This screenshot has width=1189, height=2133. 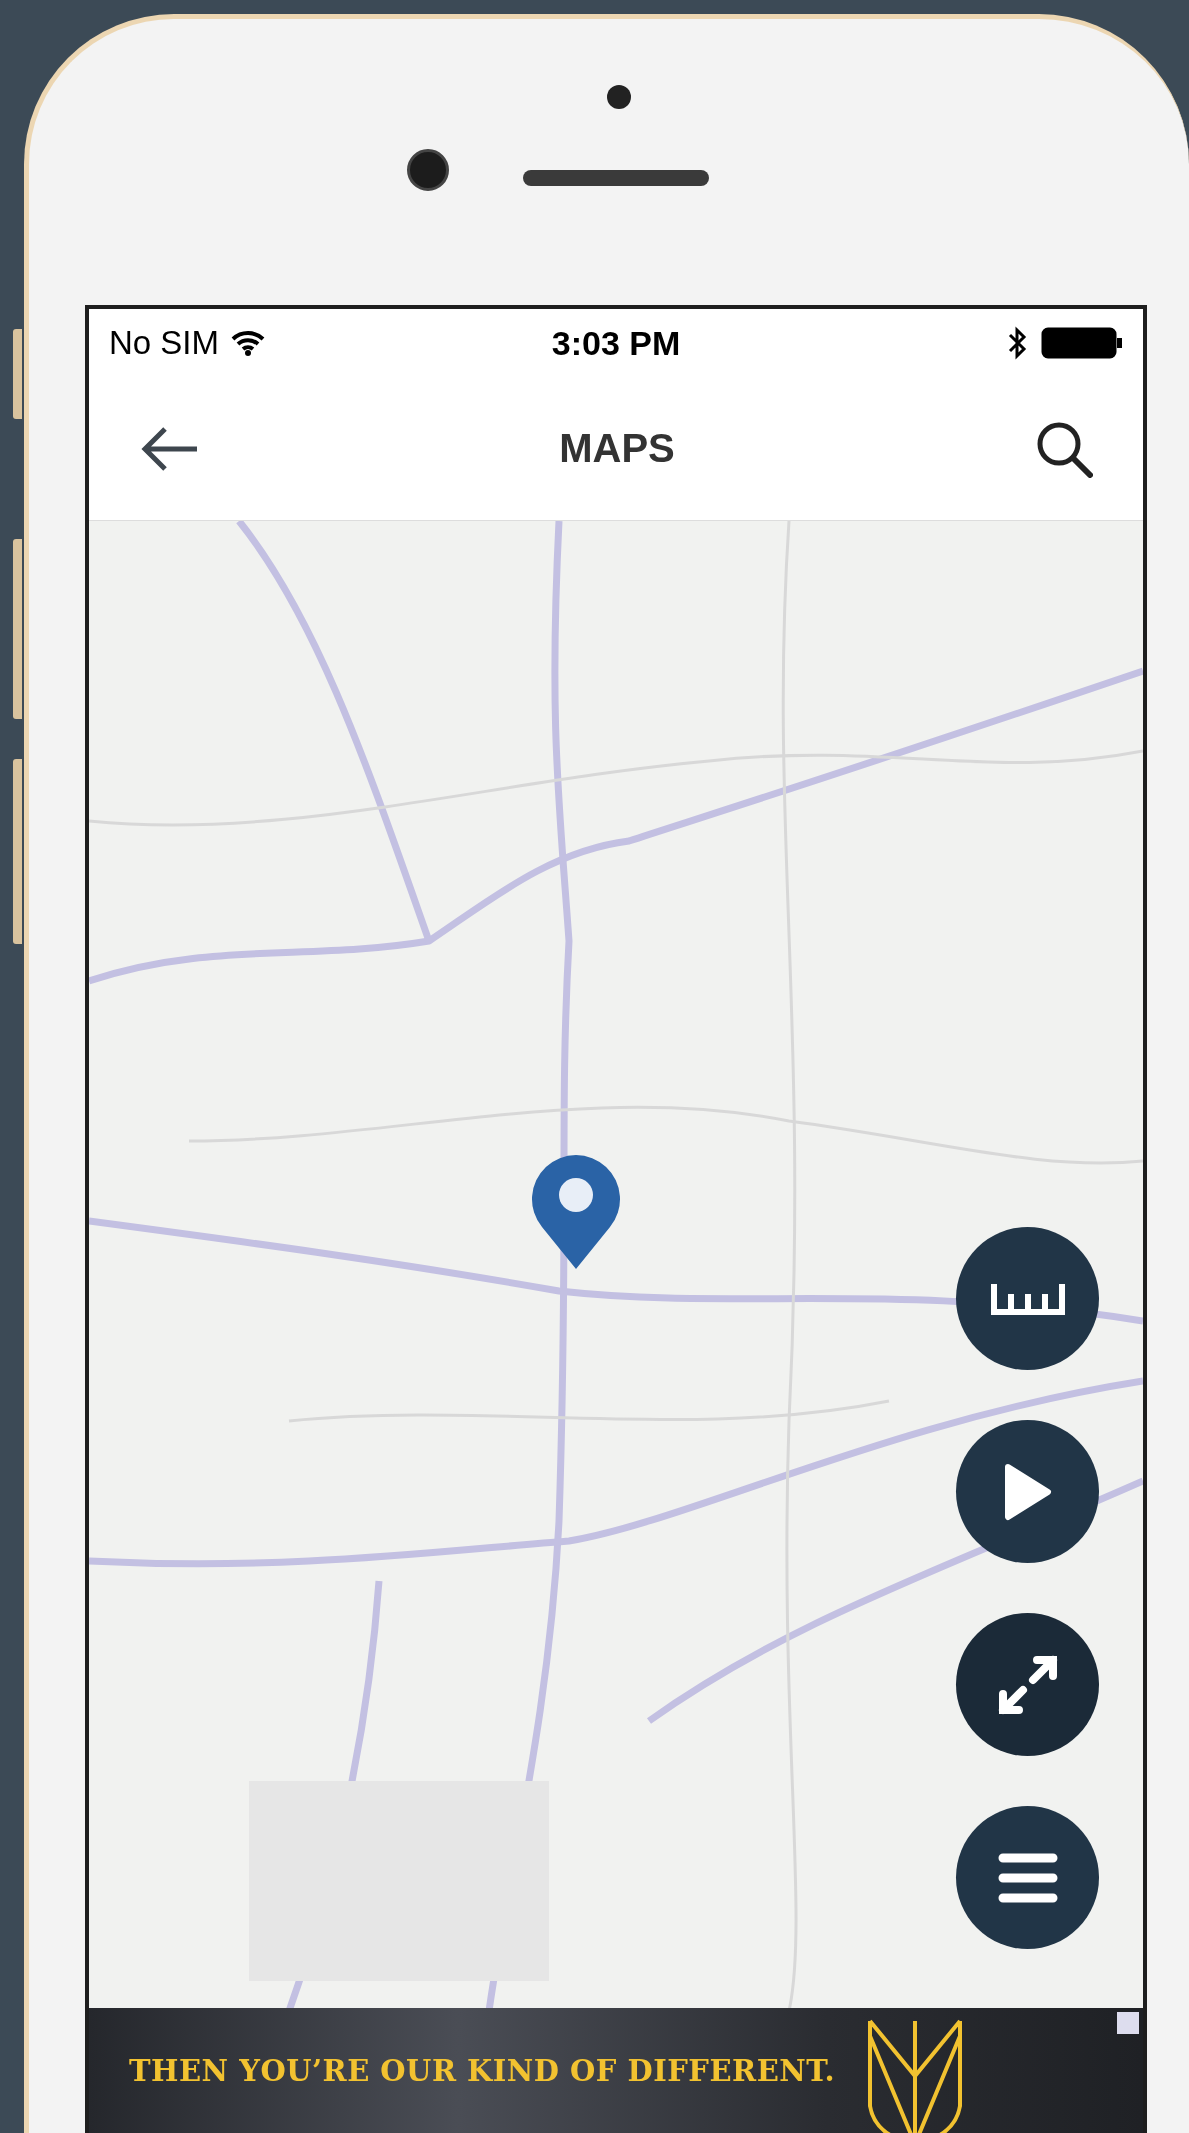 What do you see at coordinates (617, 448) in the screenshot?
I see `page-title: MAPS` at bounding box center [617, 448].